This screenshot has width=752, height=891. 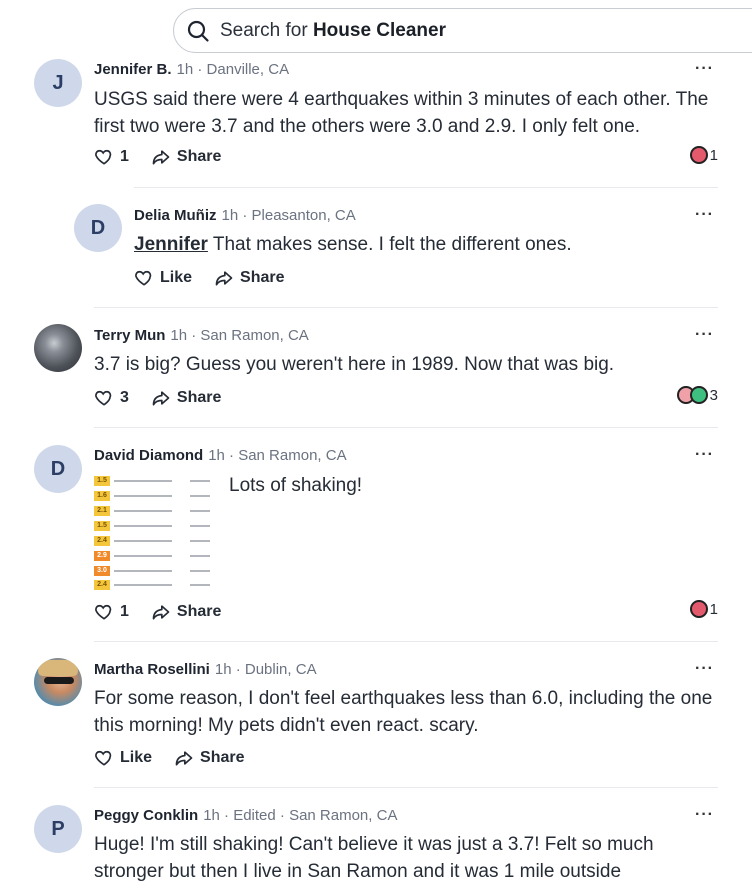 What do you see at coordinates (175, 215) in the screenshot?
I see `author-name: Delia Muñiz` at bounding box center [175, 215].